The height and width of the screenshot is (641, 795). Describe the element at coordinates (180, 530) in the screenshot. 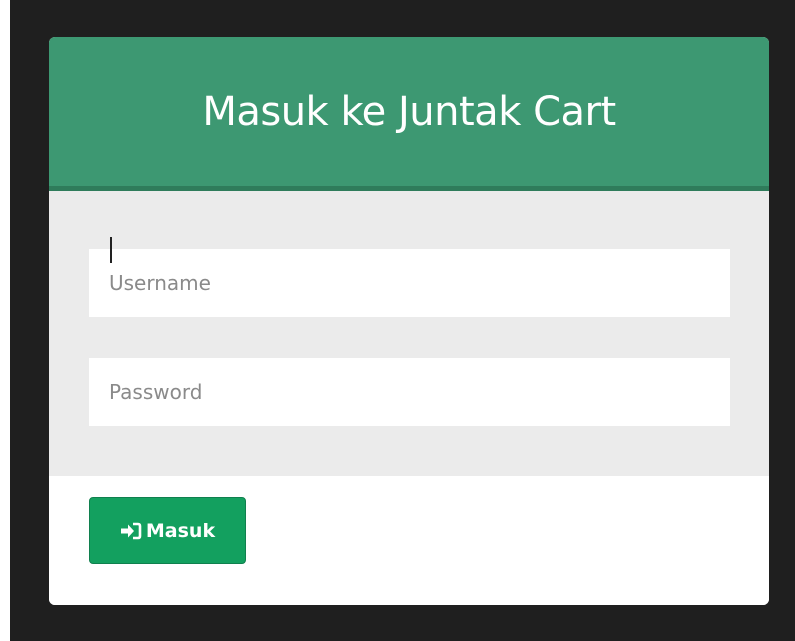

I see `login-button-label: Masuk` at that location.